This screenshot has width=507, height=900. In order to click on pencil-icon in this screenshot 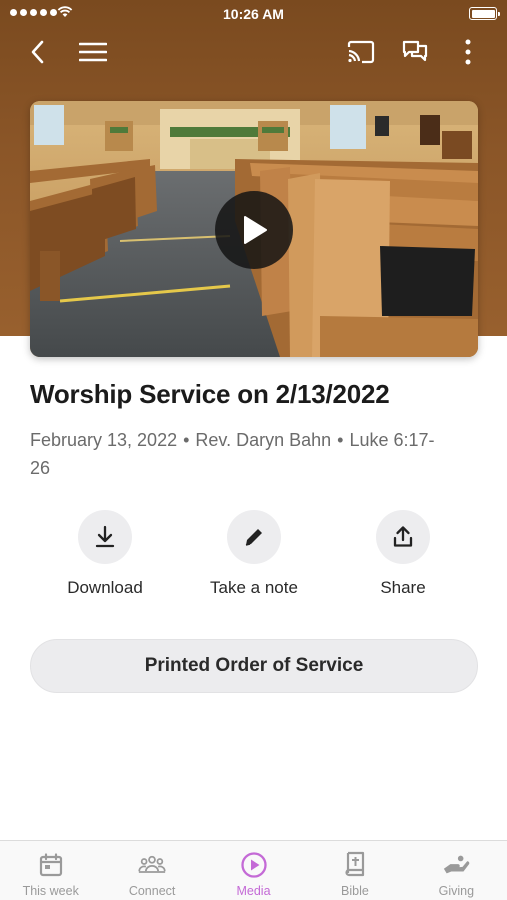, I will do `click(253, 537)`.